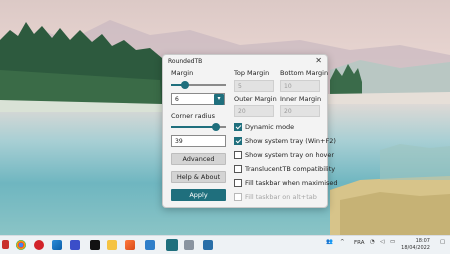 This screenshot has height=254, width=450. I want to click on show-system-tray-label: Show system tray (Win+F2), so click(290, 141).